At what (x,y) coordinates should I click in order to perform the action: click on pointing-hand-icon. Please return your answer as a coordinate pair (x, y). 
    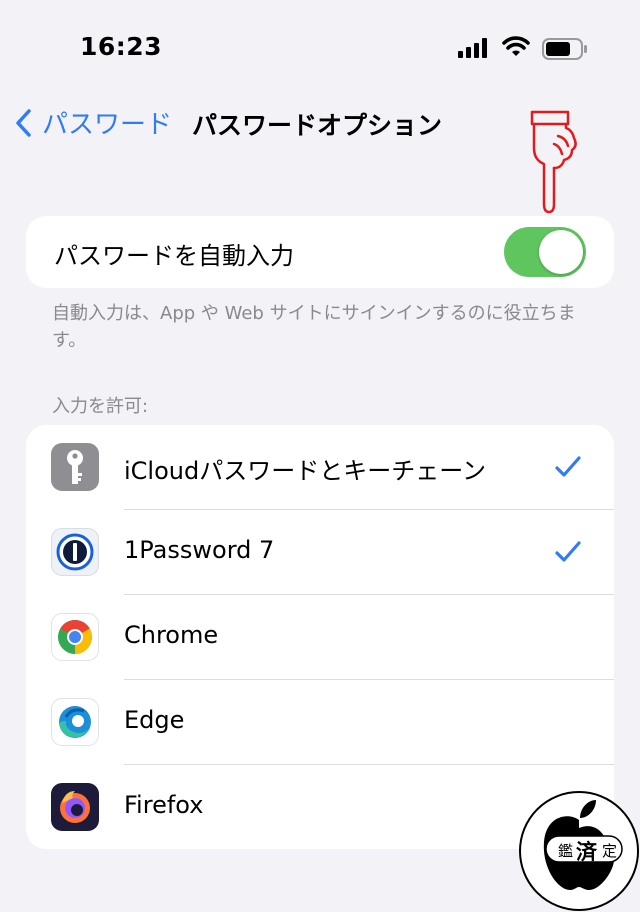
    Looking at the image, I should click on (553, 162).